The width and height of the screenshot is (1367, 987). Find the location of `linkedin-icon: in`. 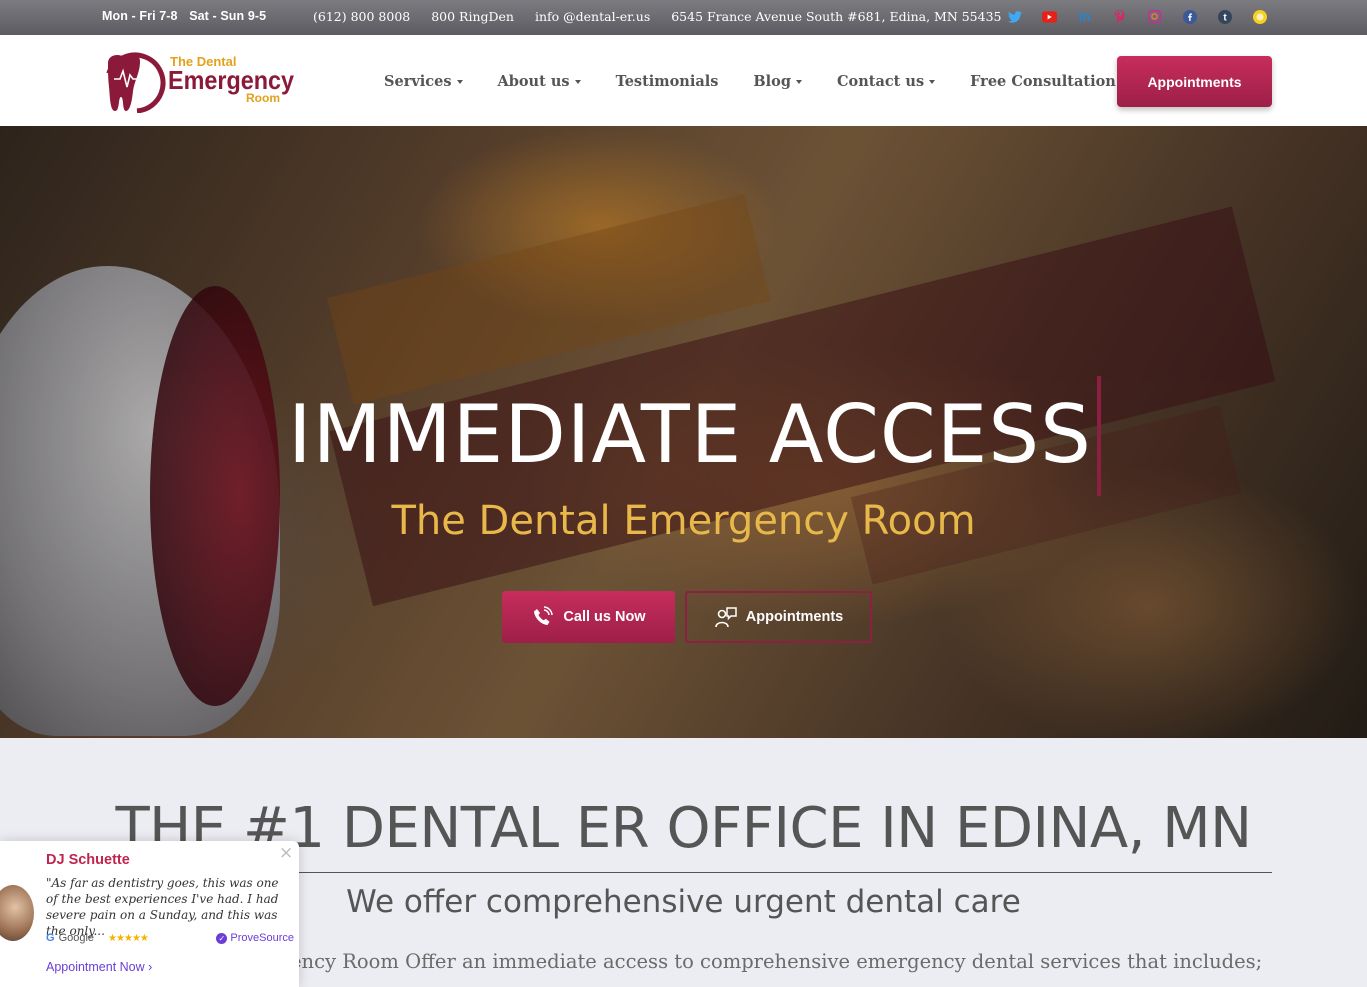

linkedin-icon: in is located at coordinates (1084, 16).